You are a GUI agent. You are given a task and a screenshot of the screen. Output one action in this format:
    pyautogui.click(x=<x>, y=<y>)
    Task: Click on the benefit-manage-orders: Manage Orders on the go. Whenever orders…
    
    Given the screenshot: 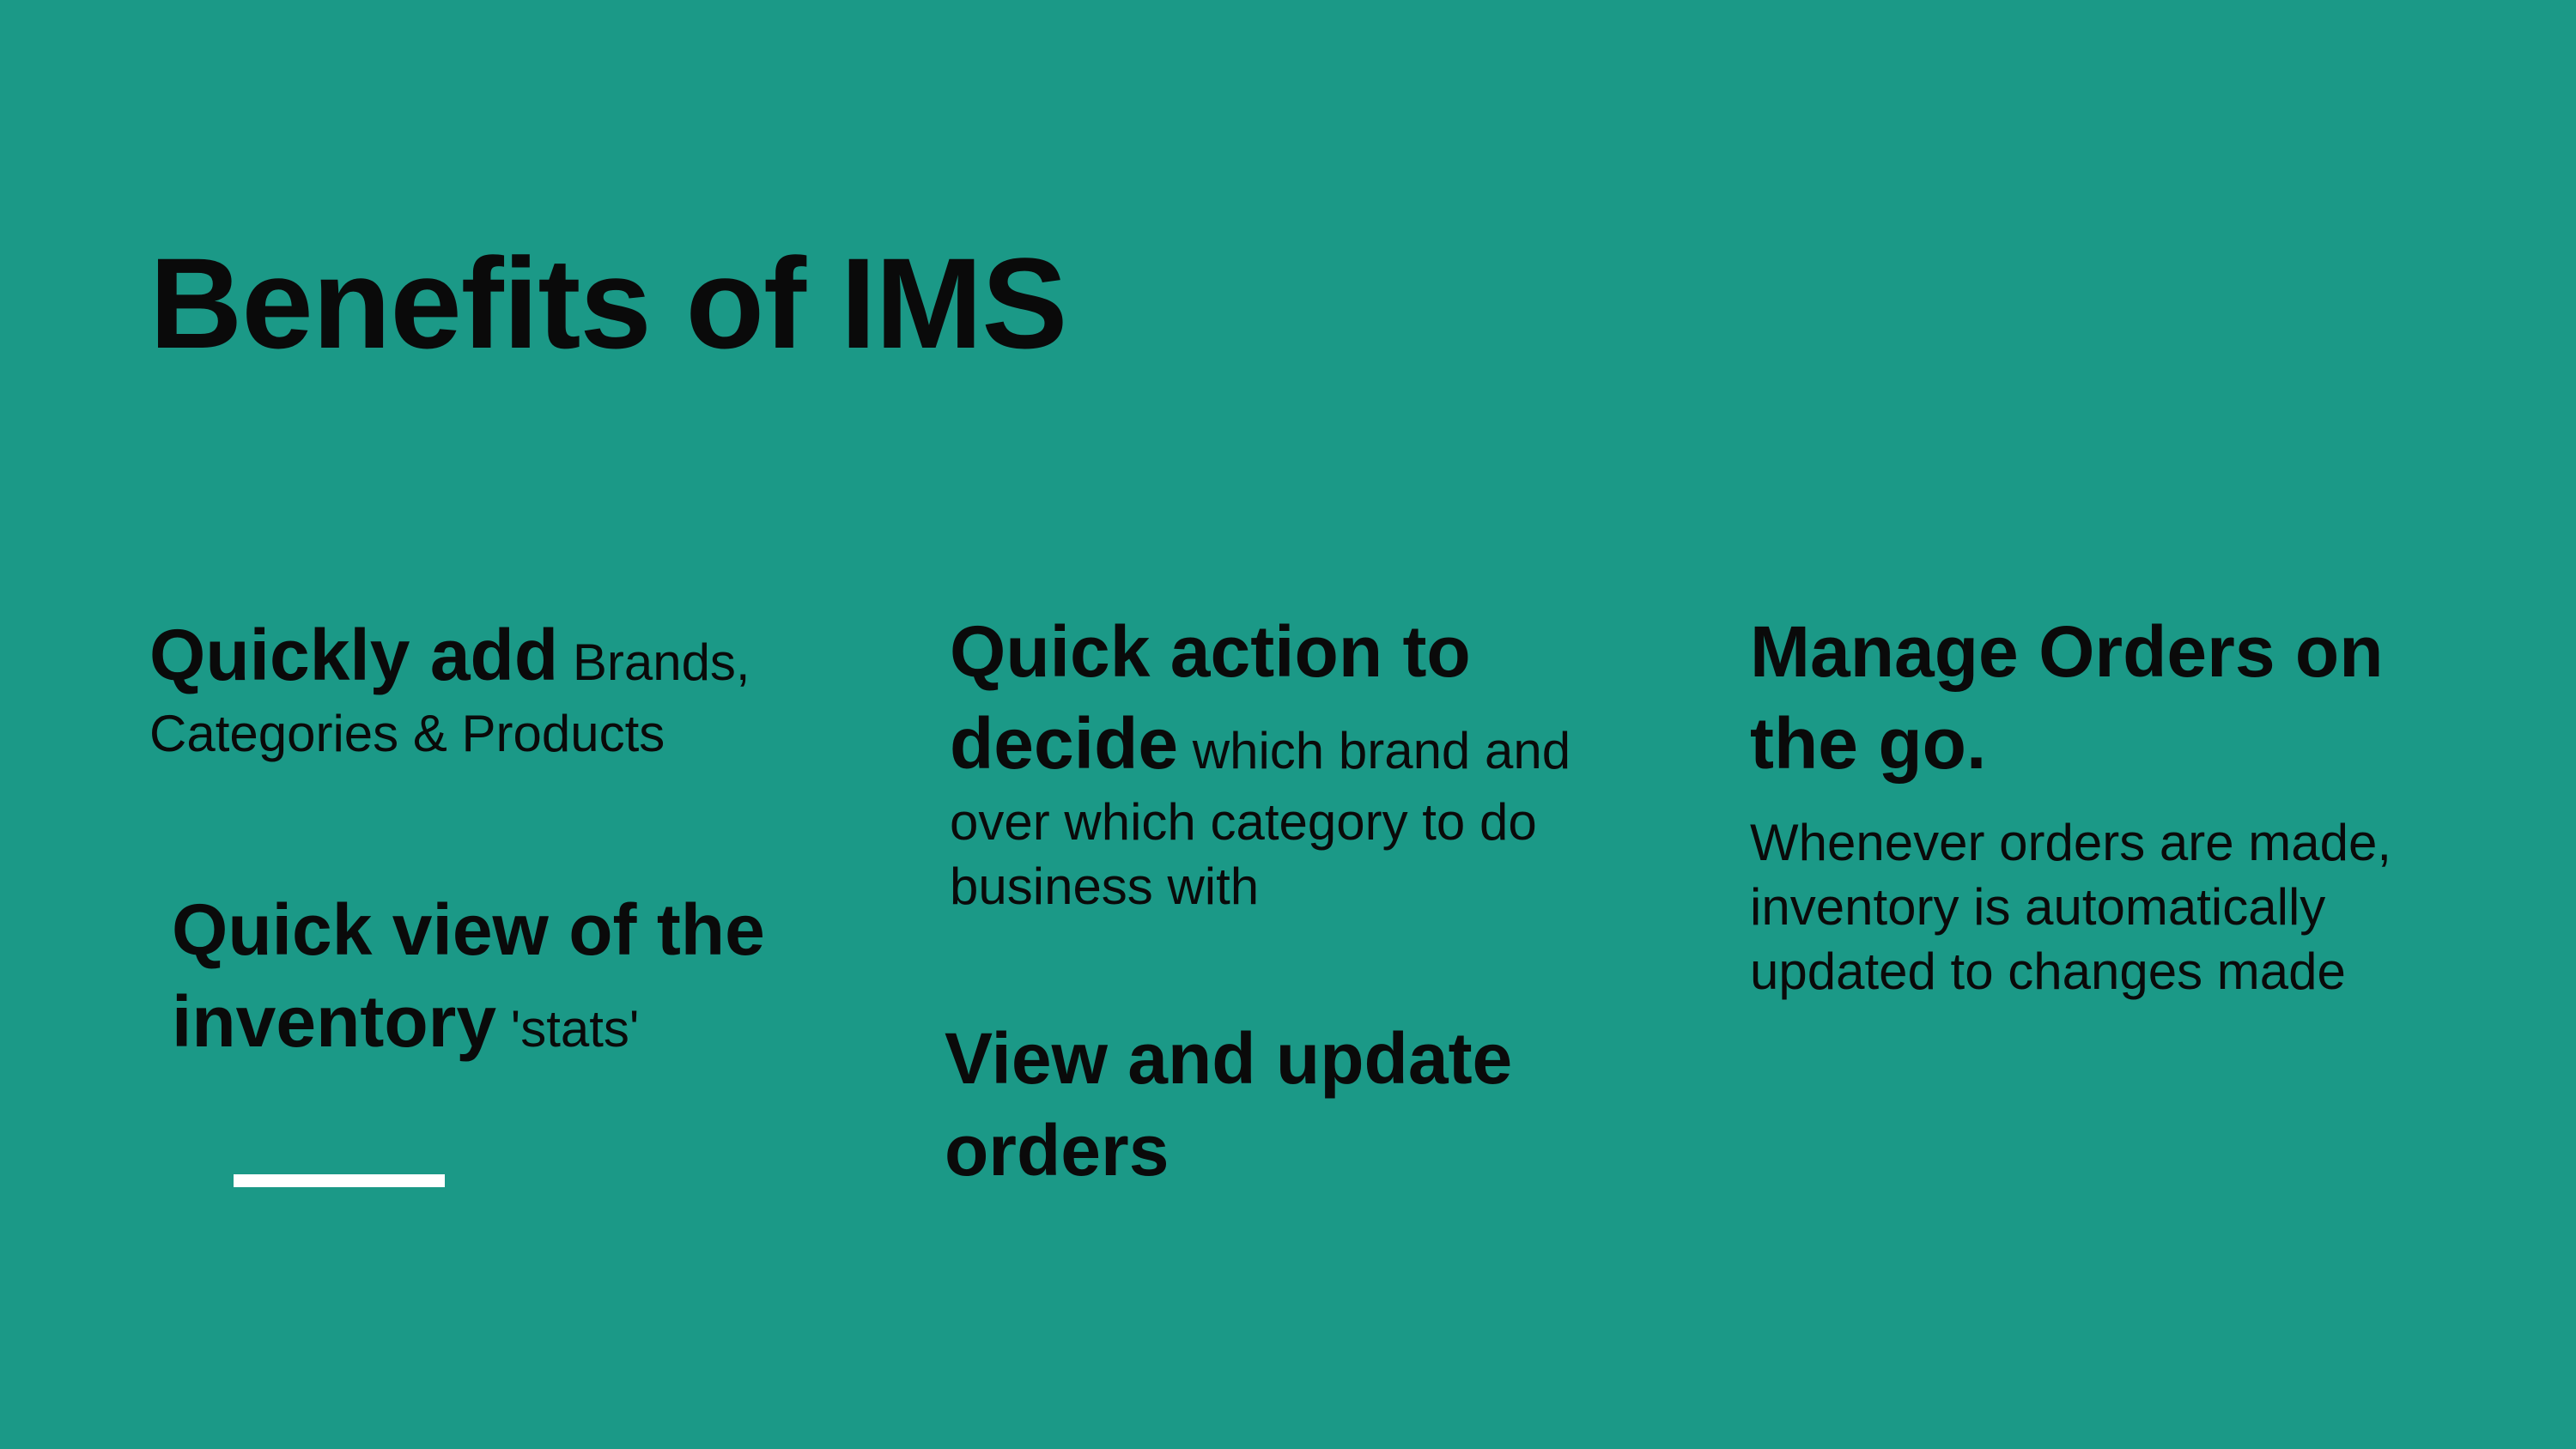 What is the action you would take?
    pyautogui.click(x=2076, y=804)
    